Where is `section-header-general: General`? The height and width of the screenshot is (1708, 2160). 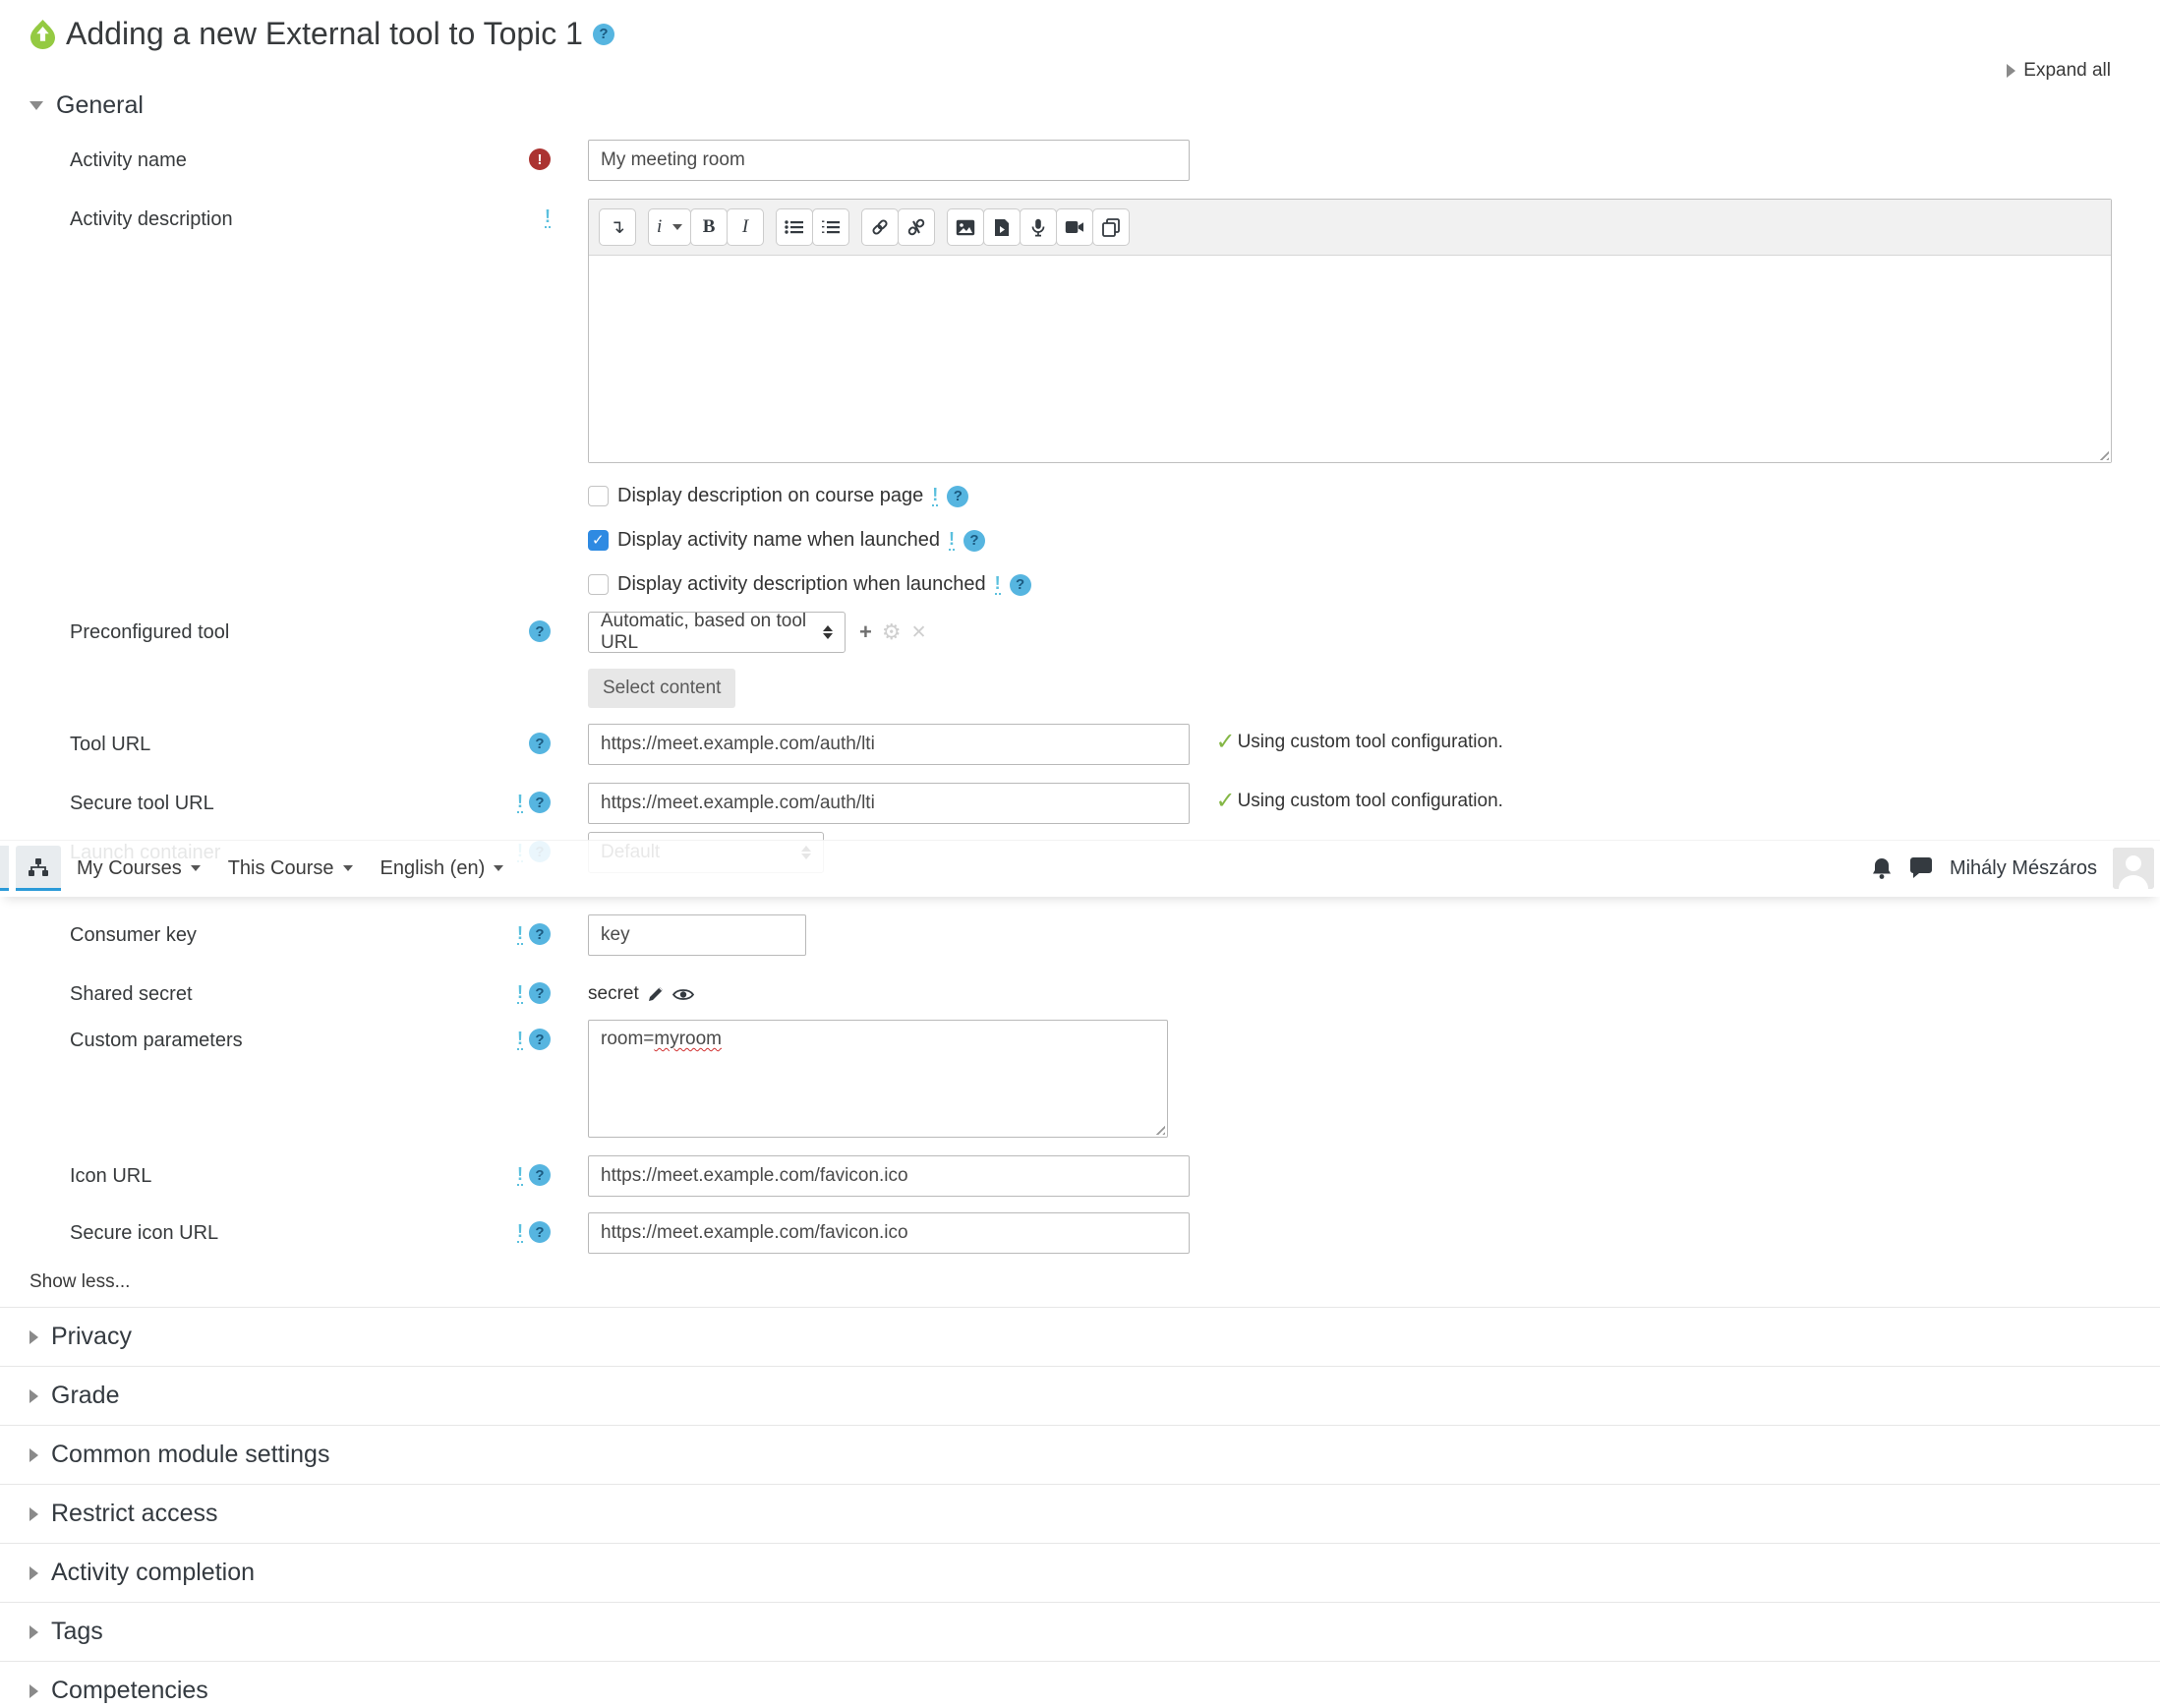
section-header-general: General is located at coordinates (1080, 105).